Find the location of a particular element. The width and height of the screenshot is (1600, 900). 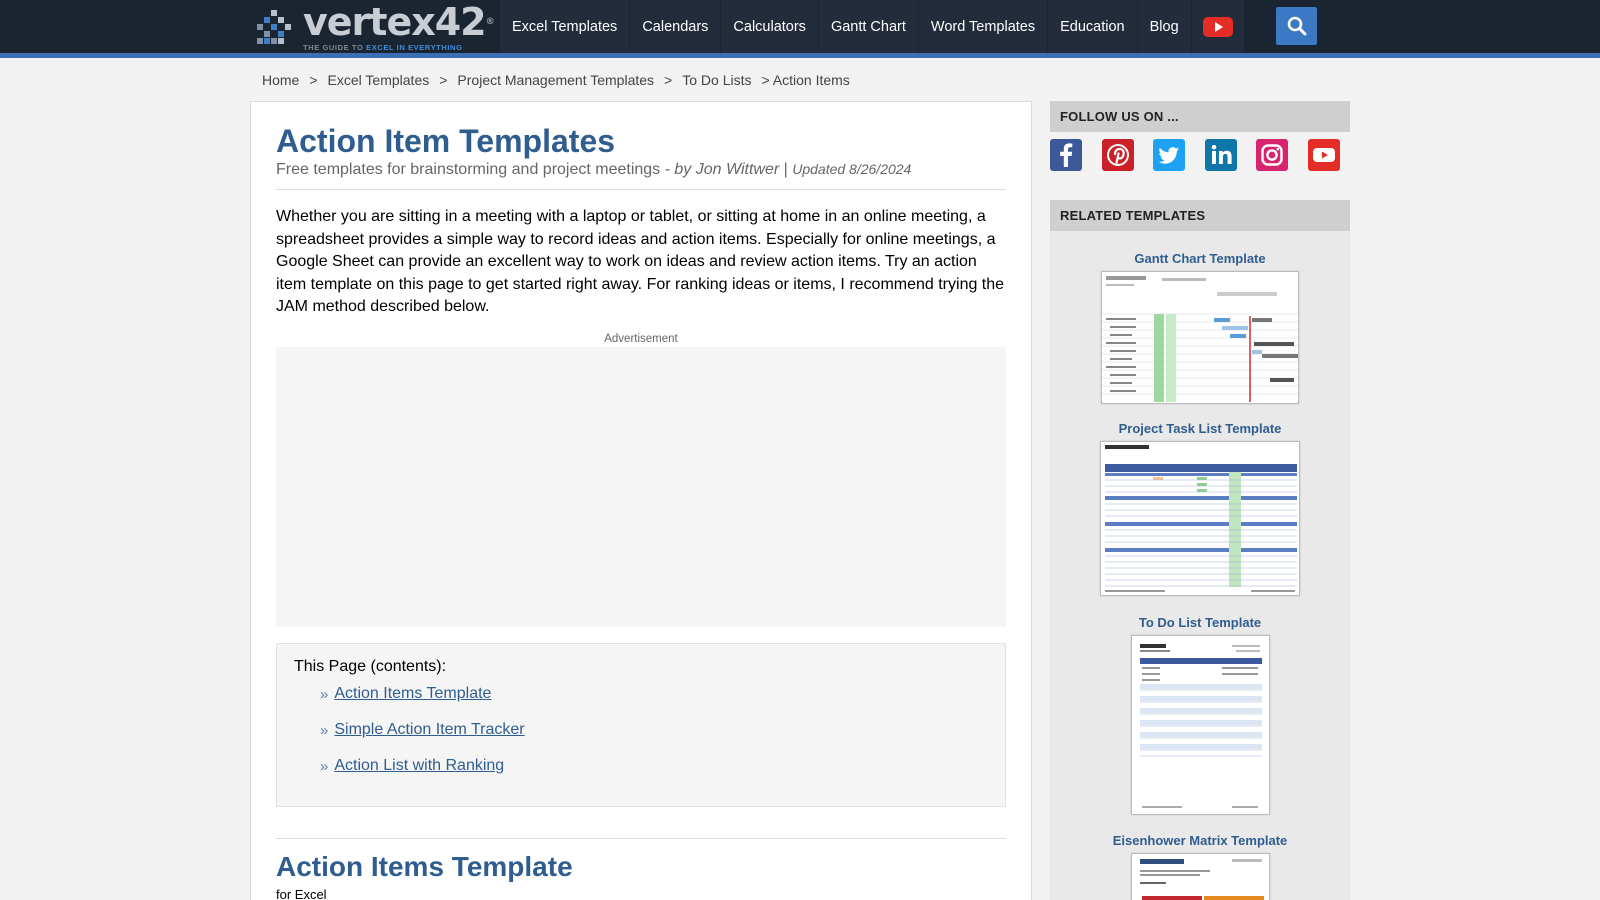

updated-date: Updated 8/26/2024 is located at coordinates (852, 169).